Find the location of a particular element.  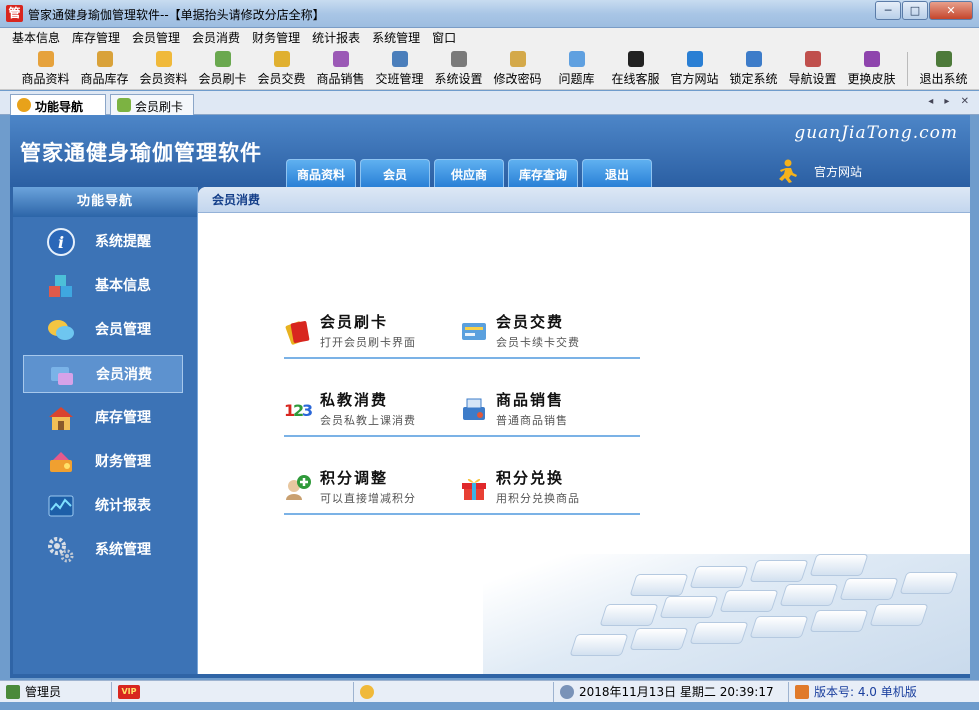

tool-goods: 商品资料 is located at coordinates (45, 68).